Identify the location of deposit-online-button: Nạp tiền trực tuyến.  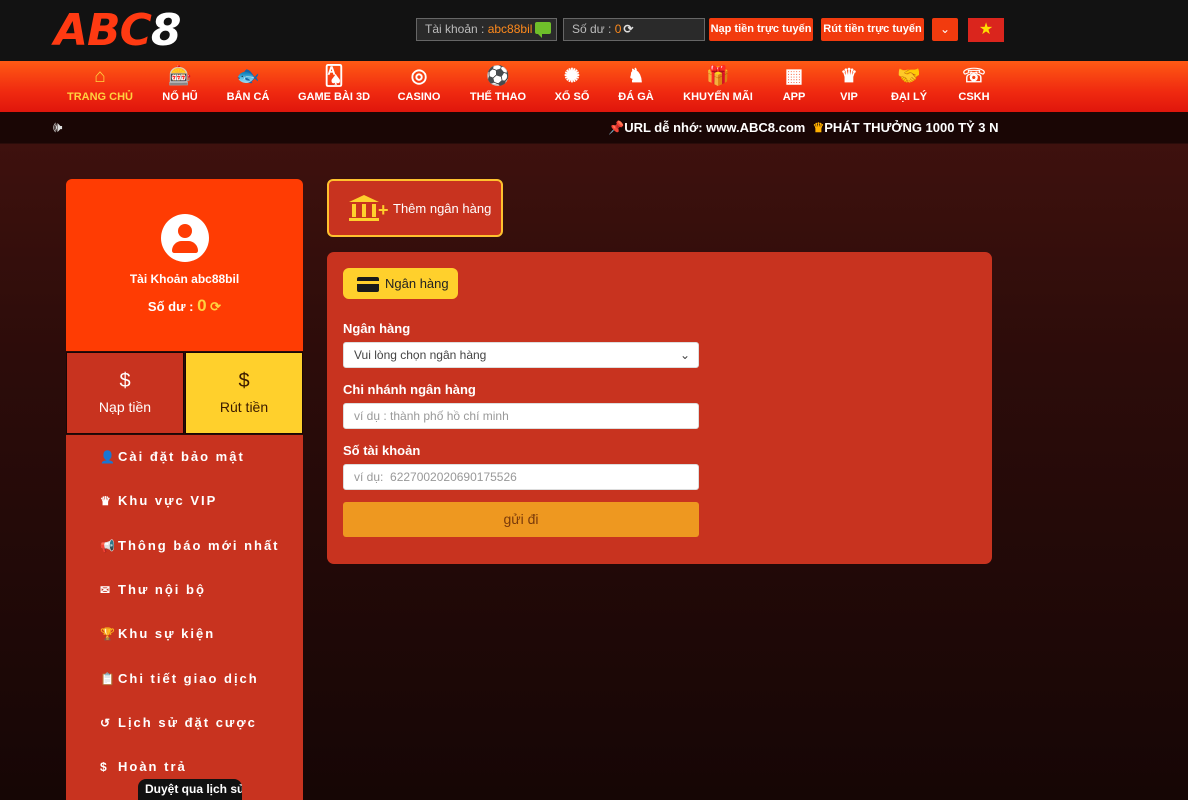
(761, 29).